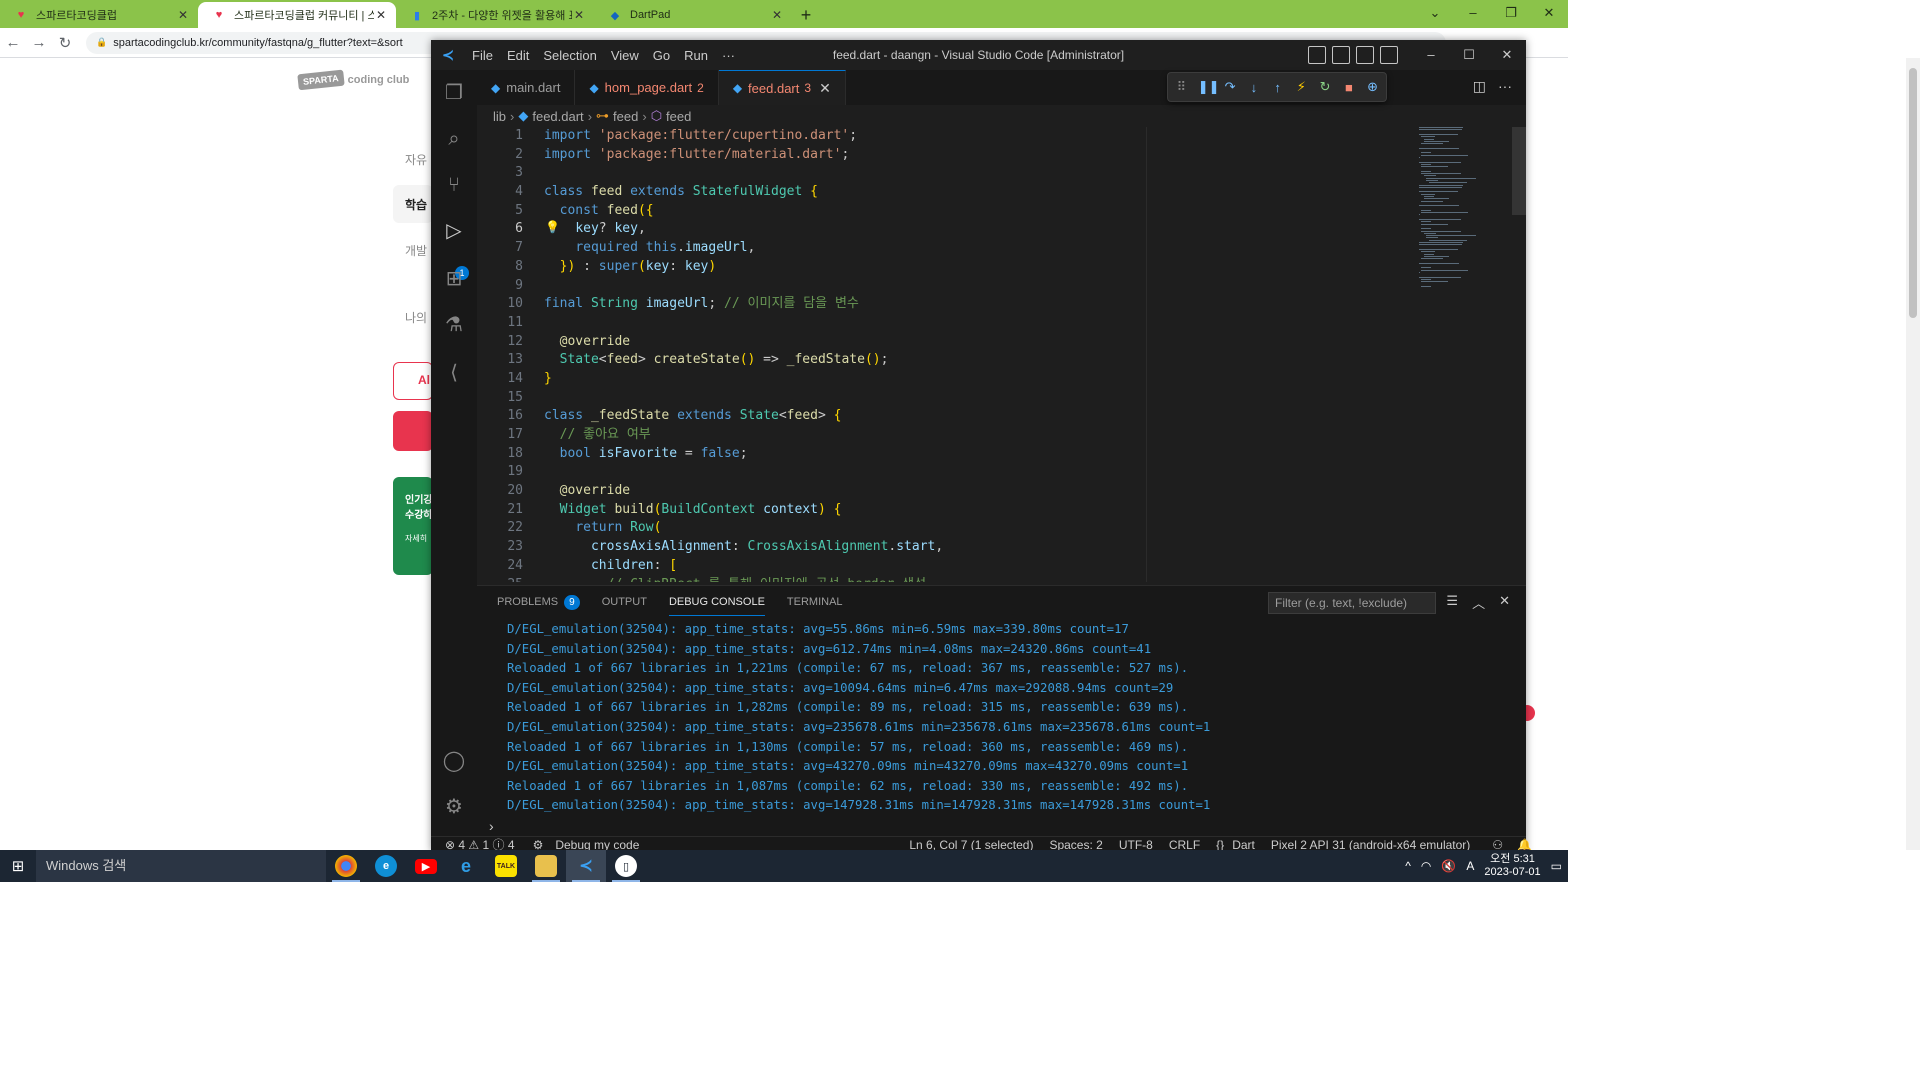 This screenshot has width=1920, height=1080. Describe the element at coordinates (977, 379) in the screenshot. I see `code-line: 14}` at that location.